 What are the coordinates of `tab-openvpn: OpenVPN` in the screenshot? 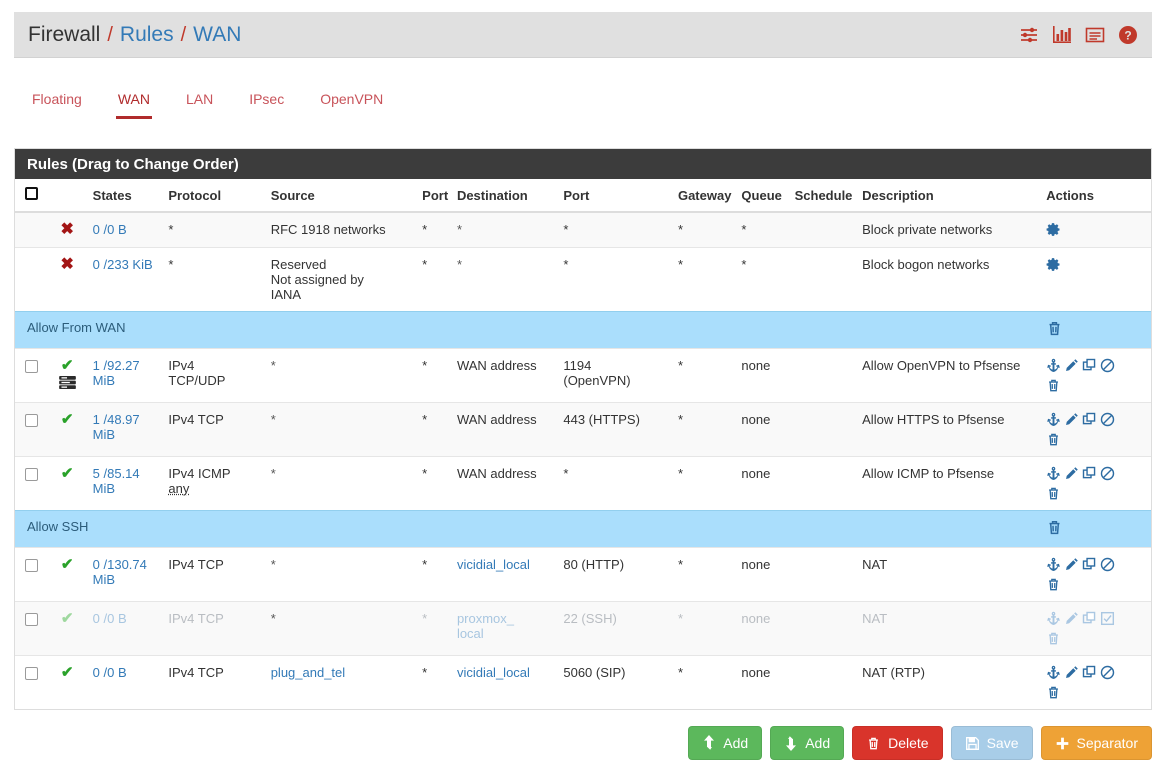 It's located at (351, 100).